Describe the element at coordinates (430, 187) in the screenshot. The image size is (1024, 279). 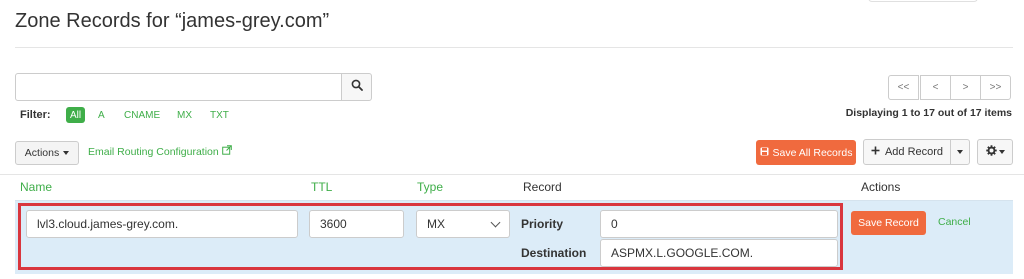
I see `column-header-type: Type` at that location.